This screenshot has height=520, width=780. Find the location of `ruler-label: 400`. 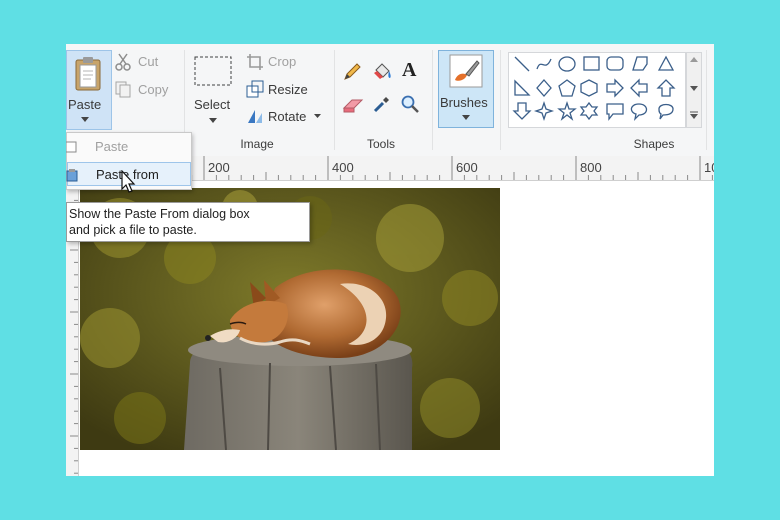

ruler-label: 400 is located at coordinates (343, 167).